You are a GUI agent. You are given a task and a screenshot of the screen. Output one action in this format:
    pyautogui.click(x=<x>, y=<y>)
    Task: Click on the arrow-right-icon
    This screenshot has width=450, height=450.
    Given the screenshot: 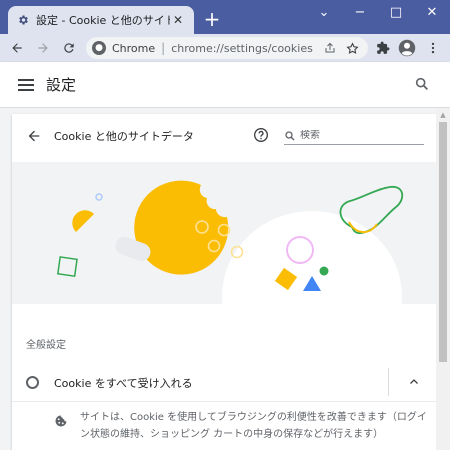 What is the action you would take?
    pyautogui.click(x=43, y=48)
    